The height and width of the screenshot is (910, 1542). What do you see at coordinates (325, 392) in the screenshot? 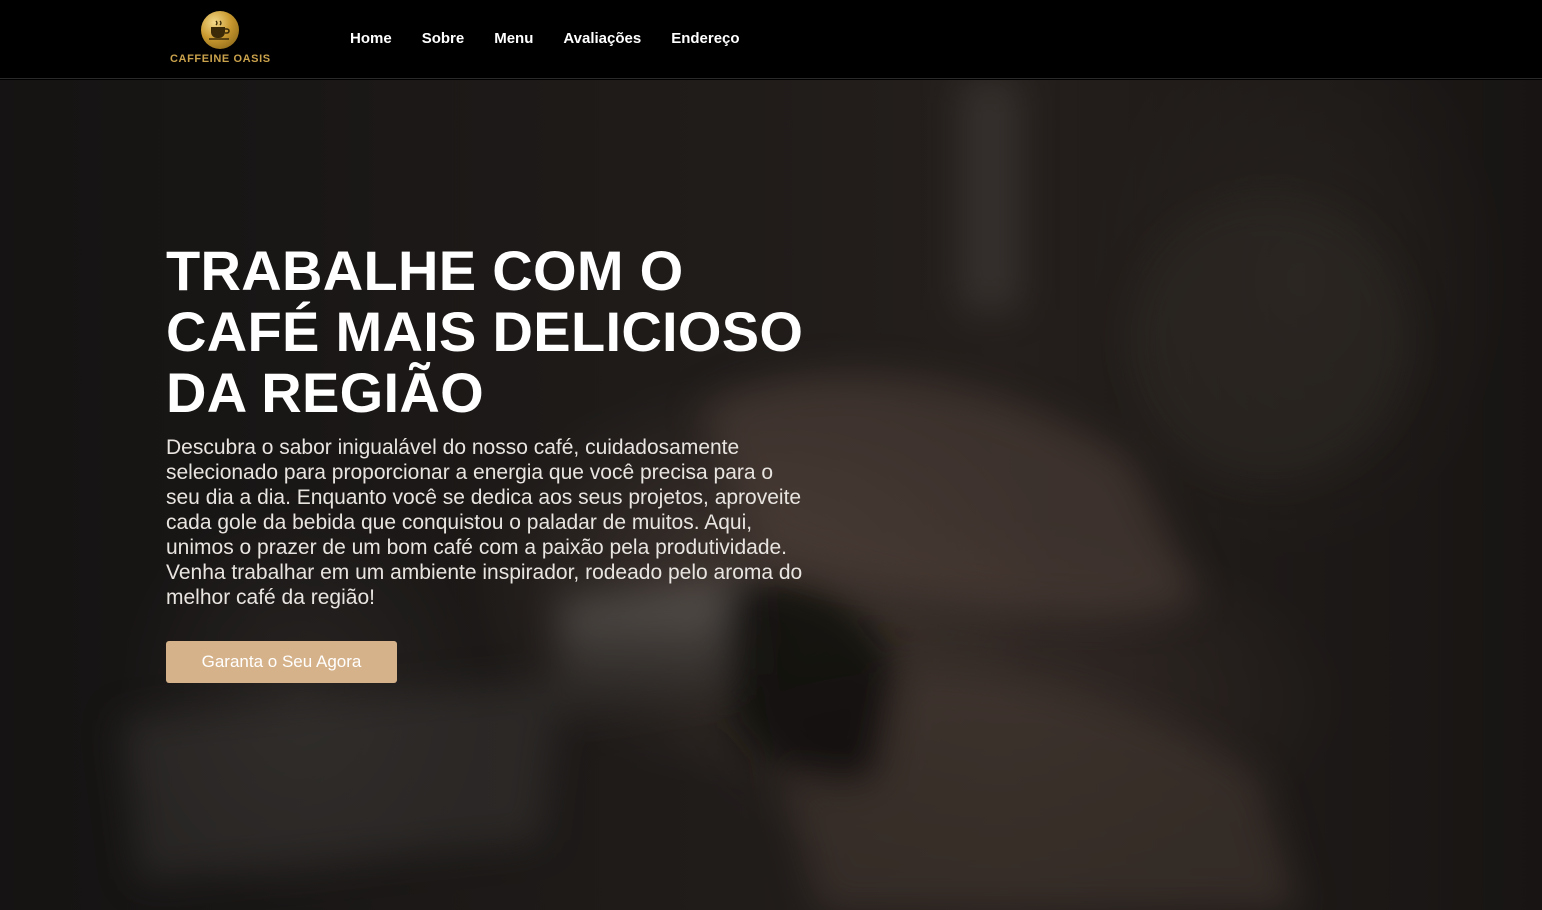
I see `hero-title-line: DA REGIÃO` at bounding box center [325, 392].